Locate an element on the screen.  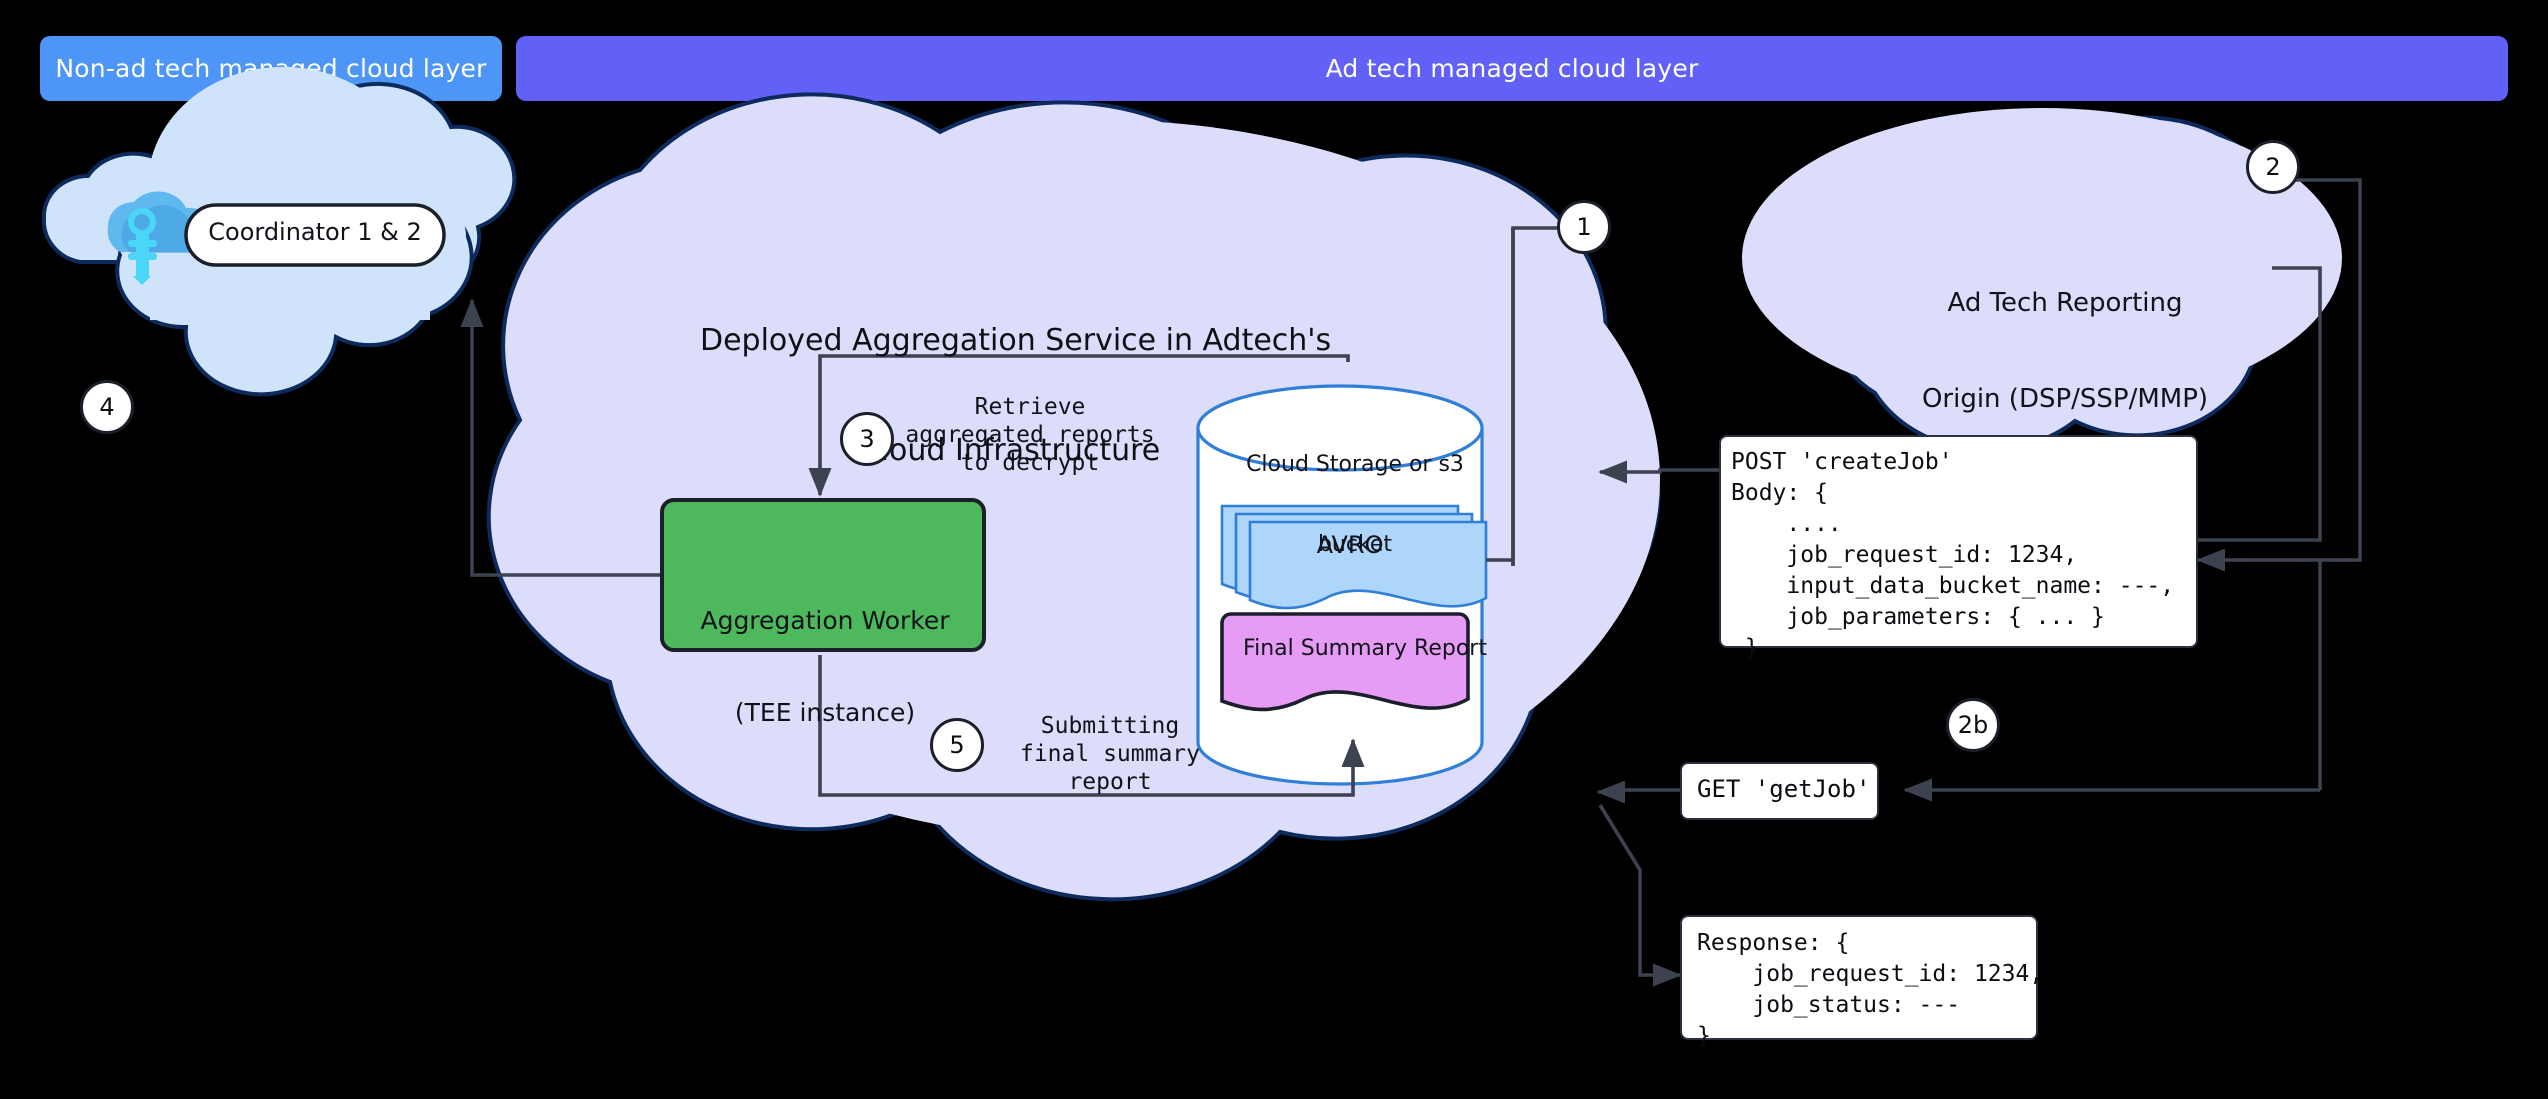
create-job-request-box is located at coordinates (1958, 541).